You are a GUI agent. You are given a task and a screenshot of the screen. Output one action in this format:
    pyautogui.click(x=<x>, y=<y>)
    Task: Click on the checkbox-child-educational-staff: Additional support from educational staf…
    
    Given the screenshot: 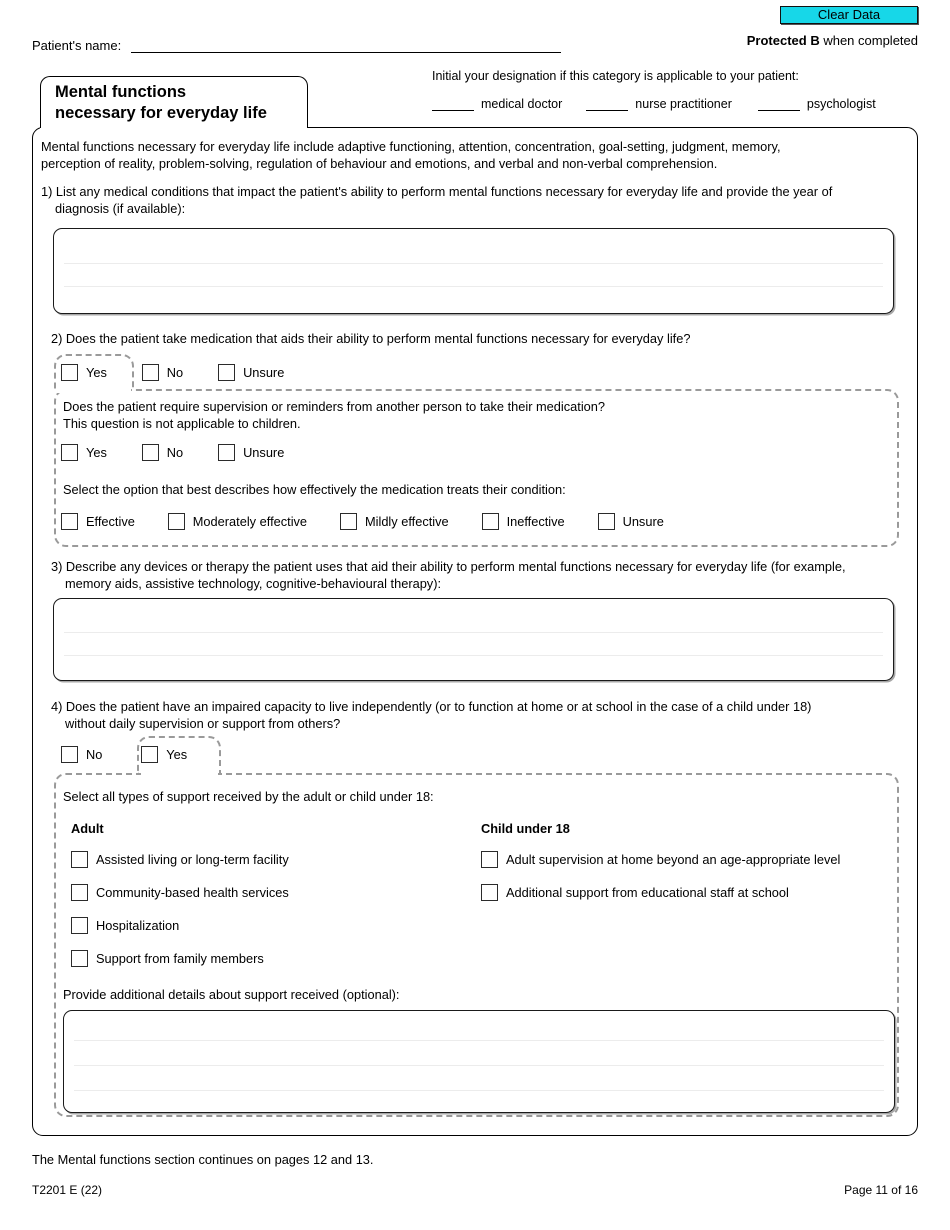 What is the action you would take?
    pyautogui.click(x=635, y=892)
    